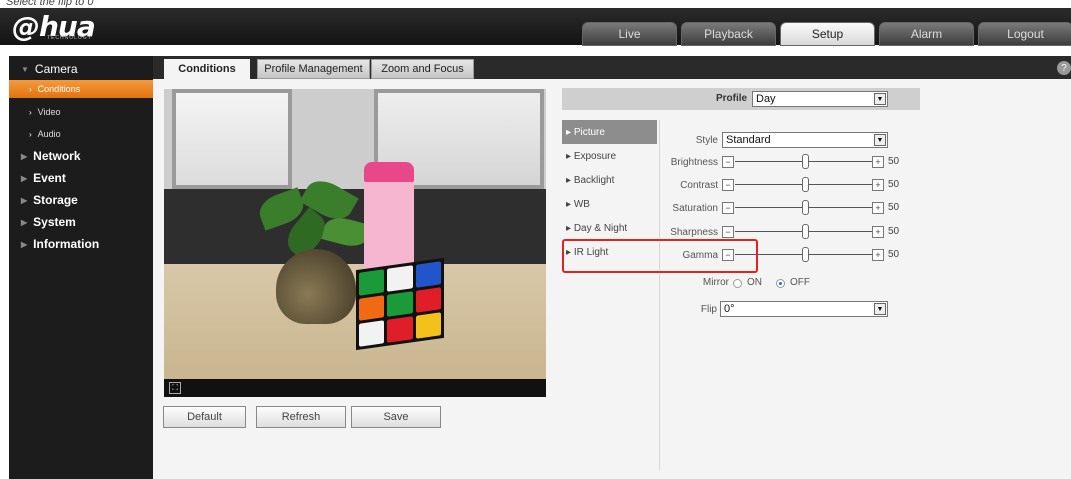  Describe the element at coordinates (699, 185) in the screenshot. I see `contrast-label: Contrast` at that location.